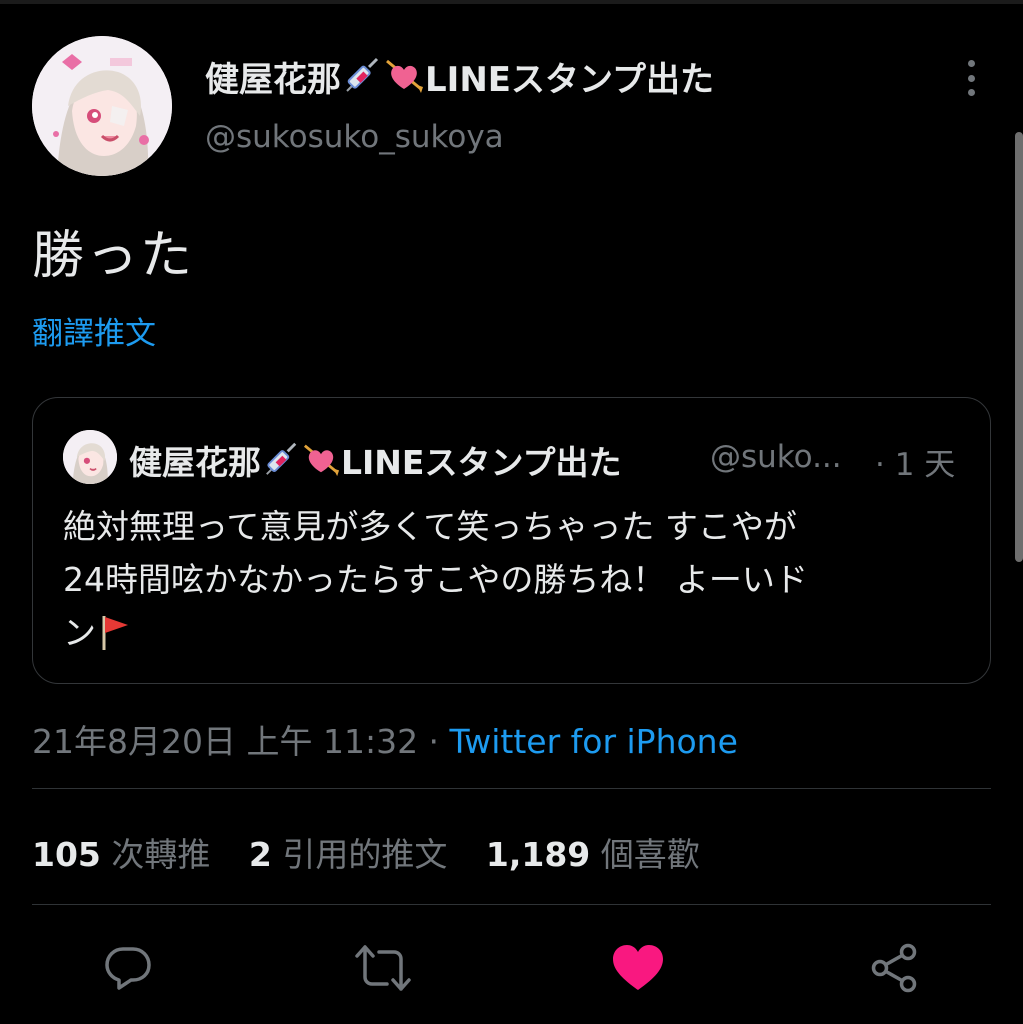 The height and width of the screenshot is (1024, 1023). What do you see at coordinates (971, 78) in the screenshot?
I see `more-vertical-icon` at bounding box center [971, 78].